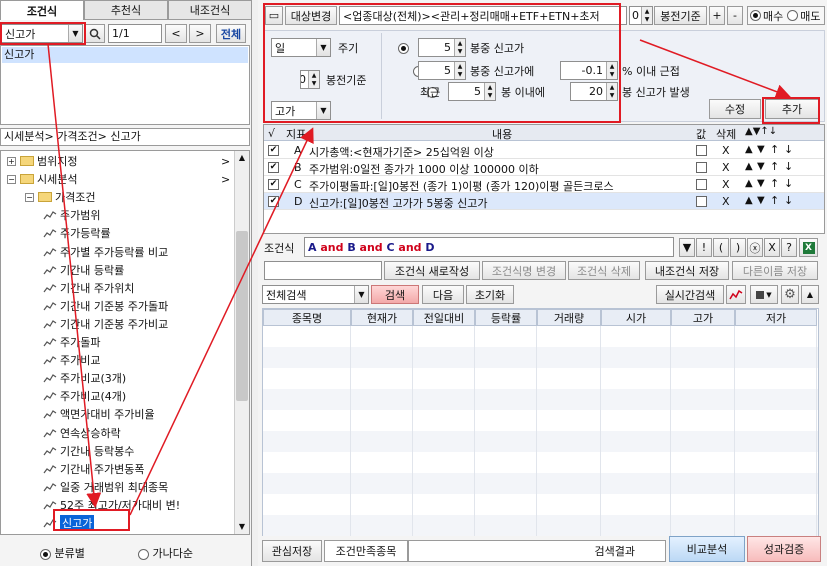 The image size is (827, 566). I want to click on add-button: 추가, so click(792, 109).